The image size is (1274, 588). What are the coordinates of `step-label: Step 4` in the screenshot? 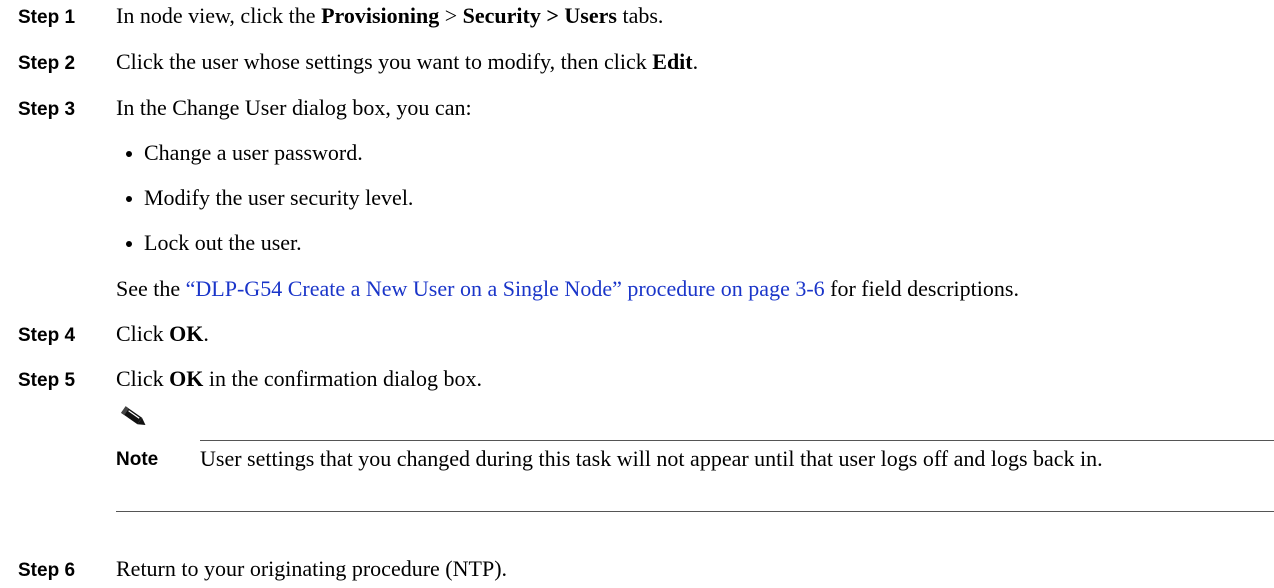 It's located at (47, 335).